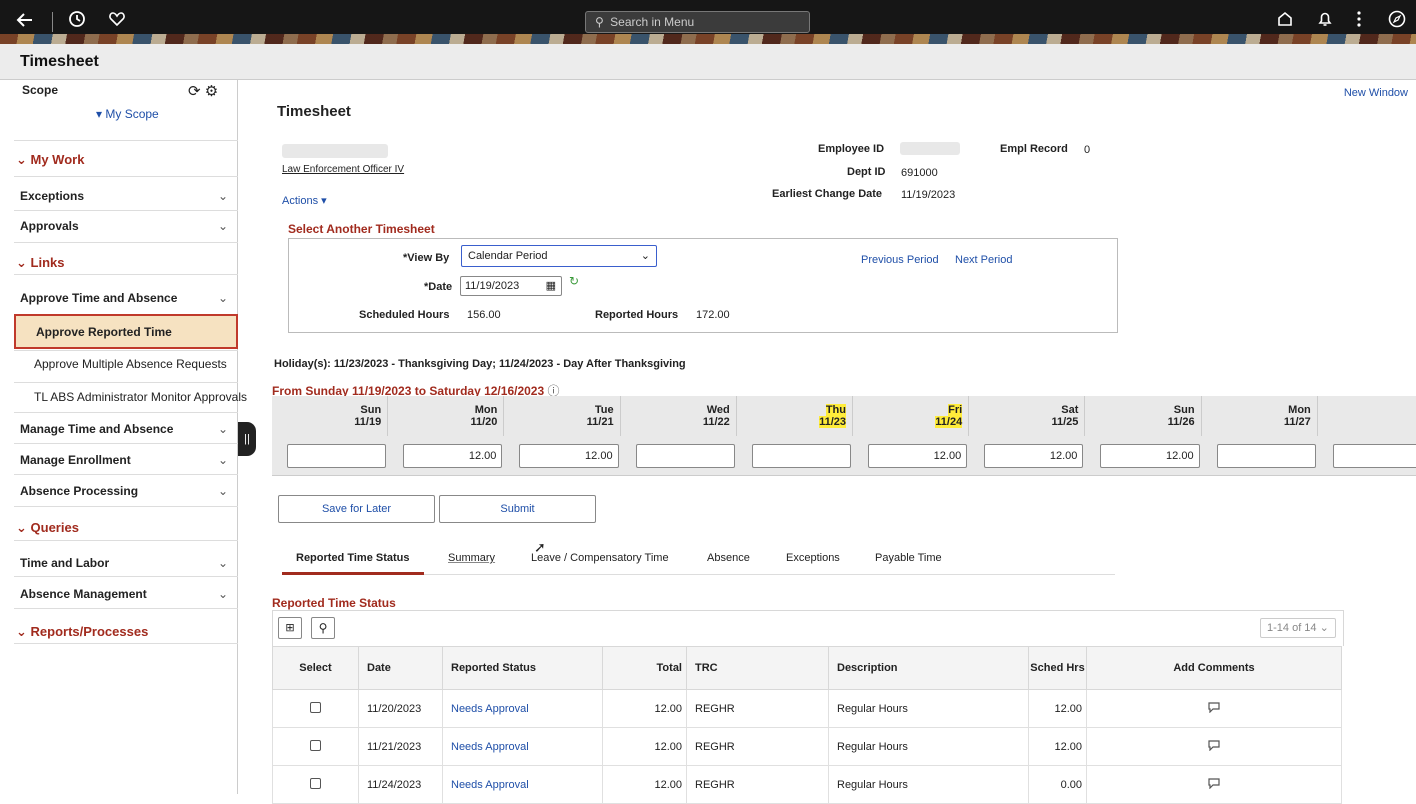 This screenshot has width=1416, height=804. Describe the element at coordinates (126, 157) in the screenshot. I see `section-my-work: ⌄ My Work` at that location.